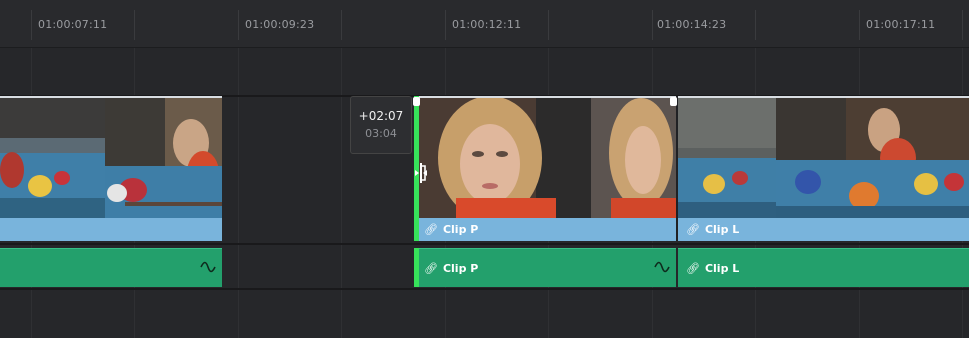 Image resolution: width=969 pixels, height=338 pixels. Describe the element at coordinates (73, 24) in the screenshot. I see `ruler-timecode: 01:00:07:11` at that location.